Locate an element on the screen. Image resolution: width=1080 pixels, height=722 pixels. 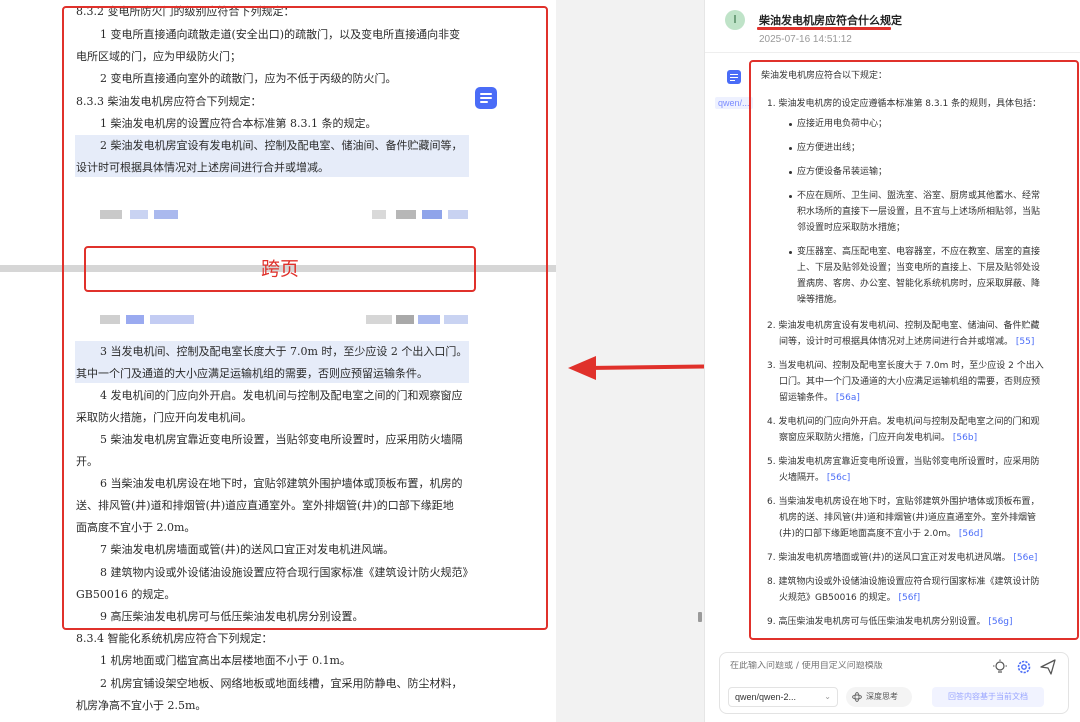
answer-text-line: 6. 当柴油发电机房设在地下时，宜贴邻建筑外围护墙体或顶板布置， is located at coordinates (903, 502).